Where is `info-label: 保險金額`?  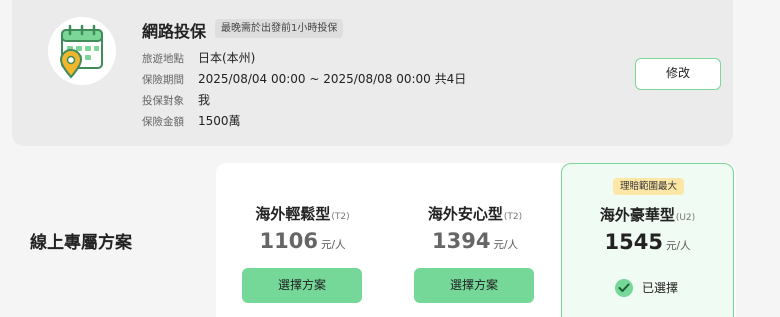
info-label: 保險金額 is located at coordinates (163, 122).